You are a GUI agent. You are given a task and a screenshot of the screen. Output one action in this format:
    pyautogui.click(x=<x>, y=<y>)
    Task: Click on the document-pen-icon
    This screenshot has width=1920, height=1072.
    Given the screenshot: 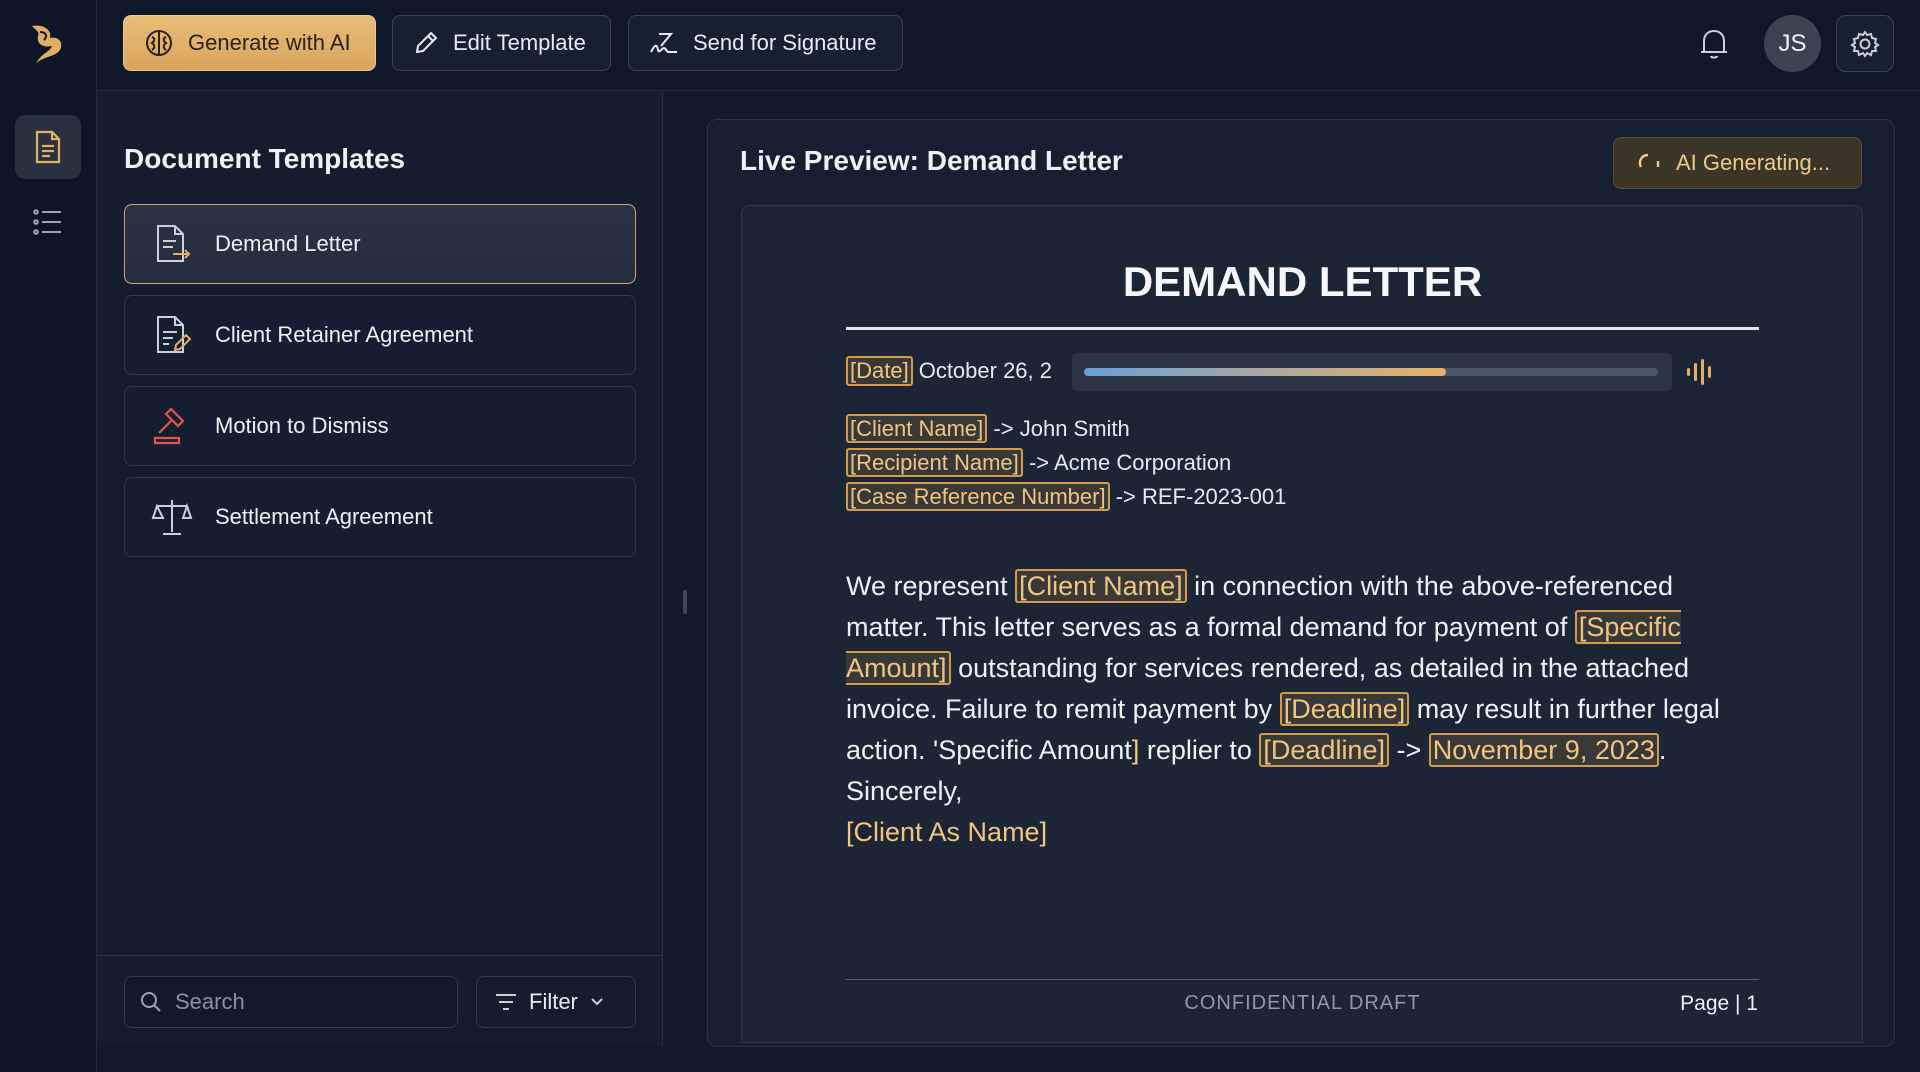 What is the action you would take?
    pyautogui.click(x=172, y=335)
    